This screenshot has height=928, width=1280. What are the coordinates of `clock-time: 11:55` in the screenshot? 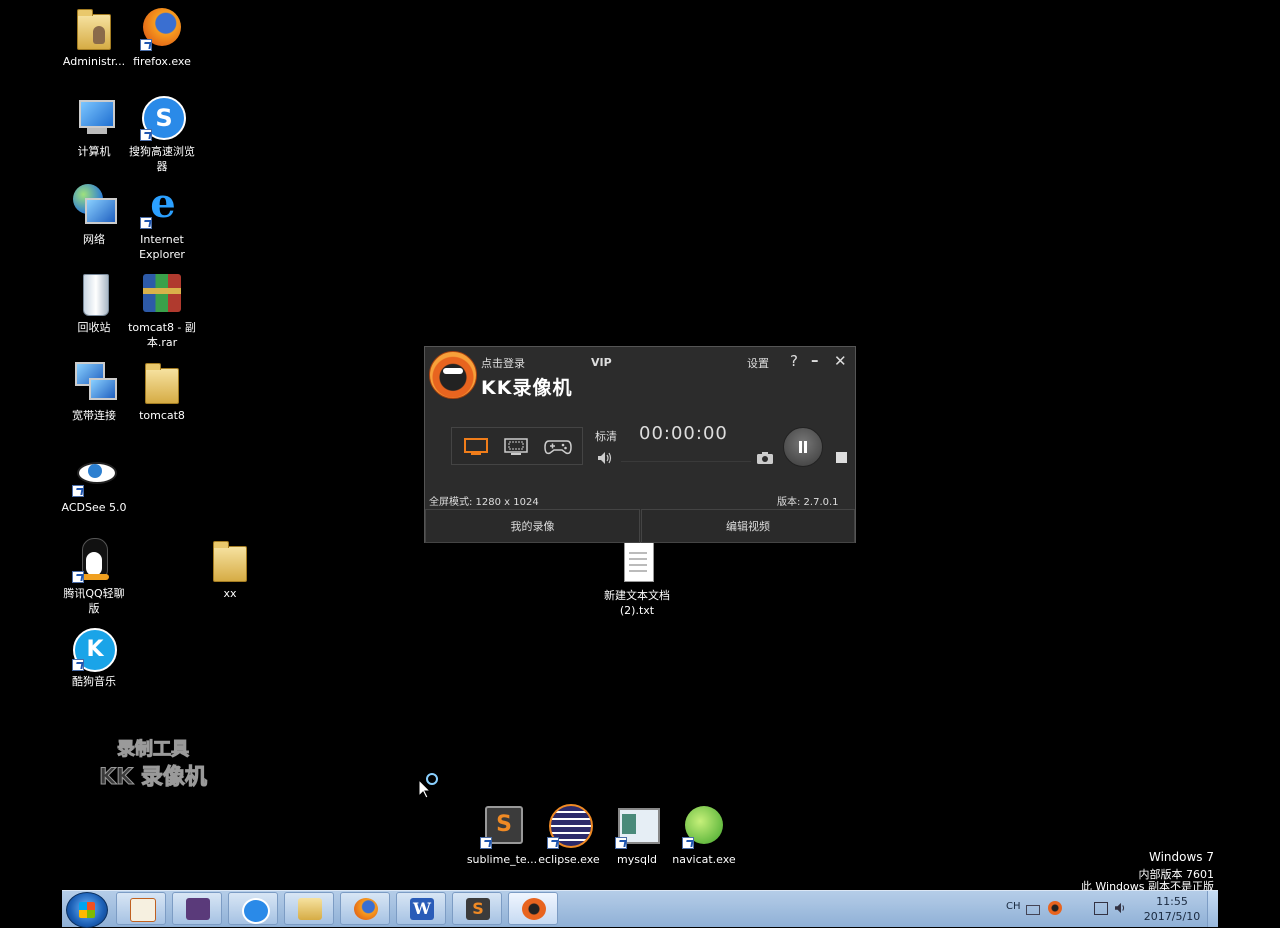 It's located at (1172, 901).